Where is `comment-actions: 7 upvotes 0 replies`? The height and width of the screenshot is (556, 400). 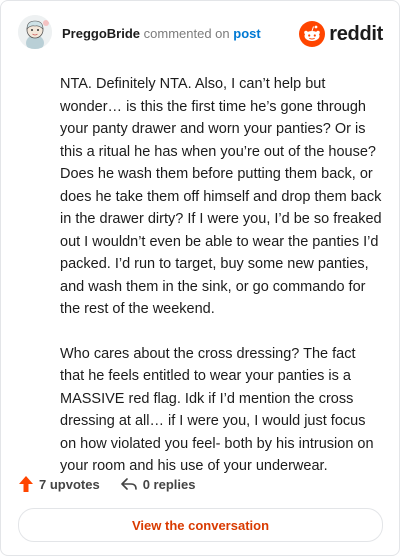 comment-actions: 7 upvotes 0 replies is located at coordinates (200, 484).